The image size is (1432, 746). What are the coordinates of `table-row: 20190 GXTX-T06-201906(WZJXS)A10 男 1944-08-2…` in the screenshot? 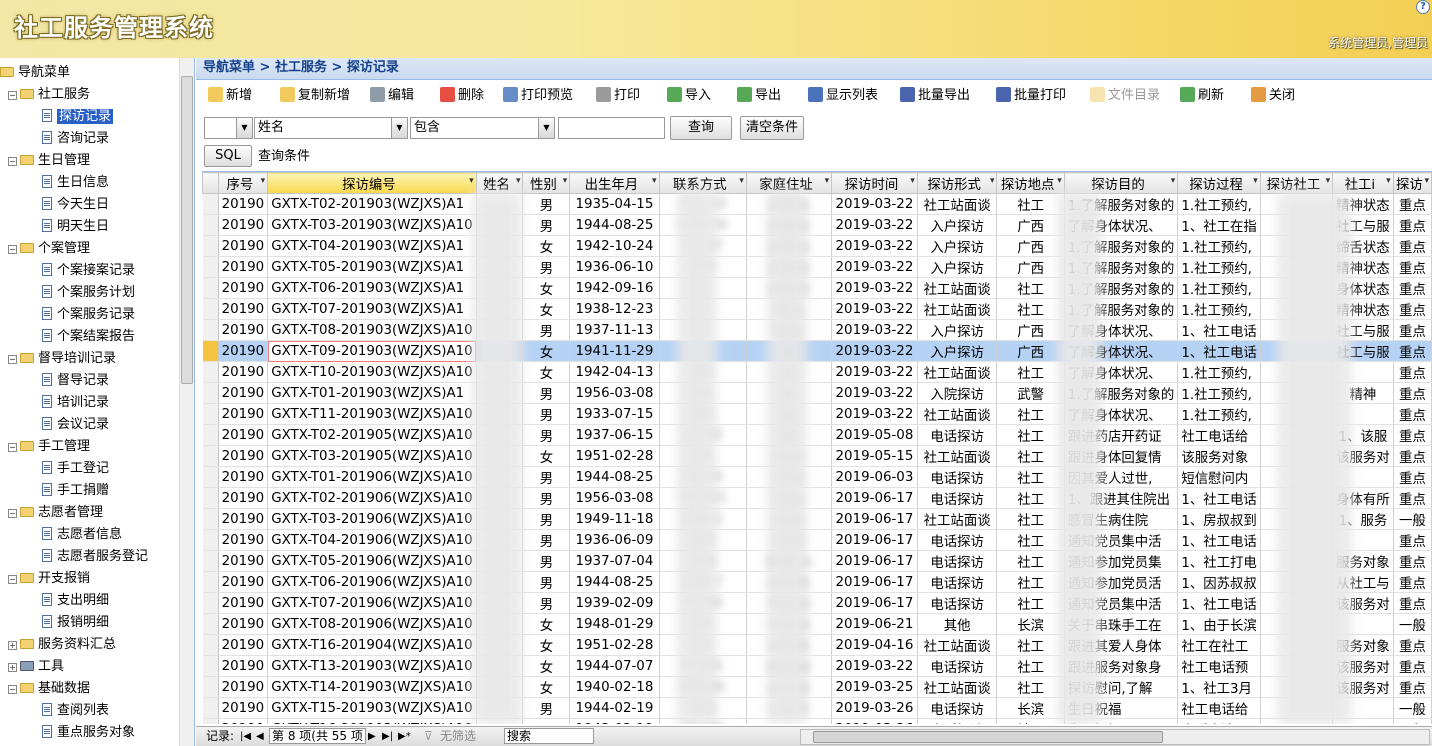 It's located at (817, 582).